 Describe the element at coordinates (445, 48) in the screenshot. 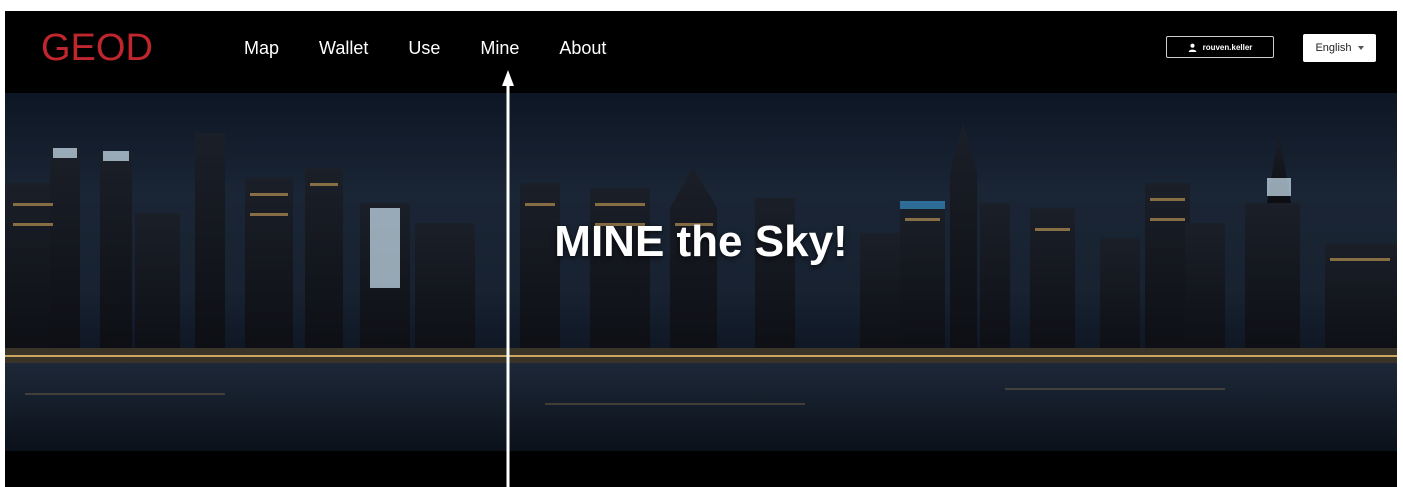

I see `main-menu: Map Wallet Use Mine About` at that location.